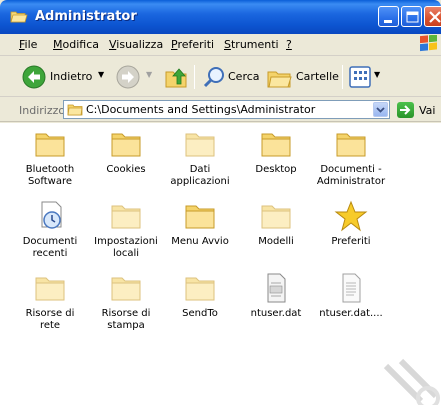 This screenshot has height=405, width=441. Describe the element at coordinates (435, 17) in the screenshot. I see `close-icon` at that location.